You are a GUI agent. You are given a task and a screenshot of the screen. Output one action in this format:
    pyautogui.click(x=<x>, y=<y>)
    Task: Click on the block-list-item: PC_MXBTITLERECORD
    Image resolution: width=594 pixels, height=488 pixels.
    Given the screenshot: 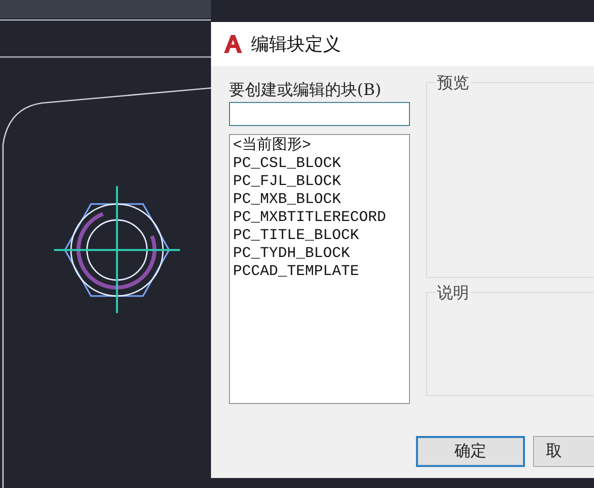 What is the action you would take?
    pyautogui.click(x=319, y=218)
    